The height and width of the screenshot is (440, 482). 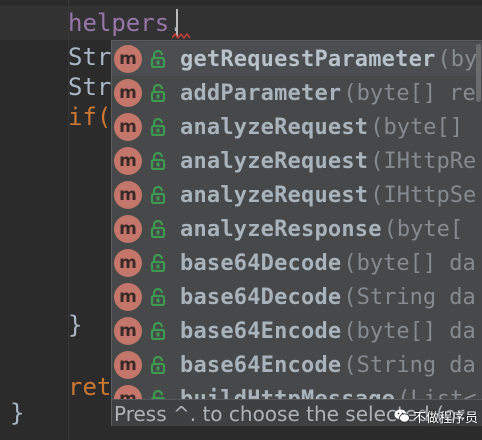 I want to click on completion-item: m analyzeRequest (IHttpSe, so click(x=297, y=195).